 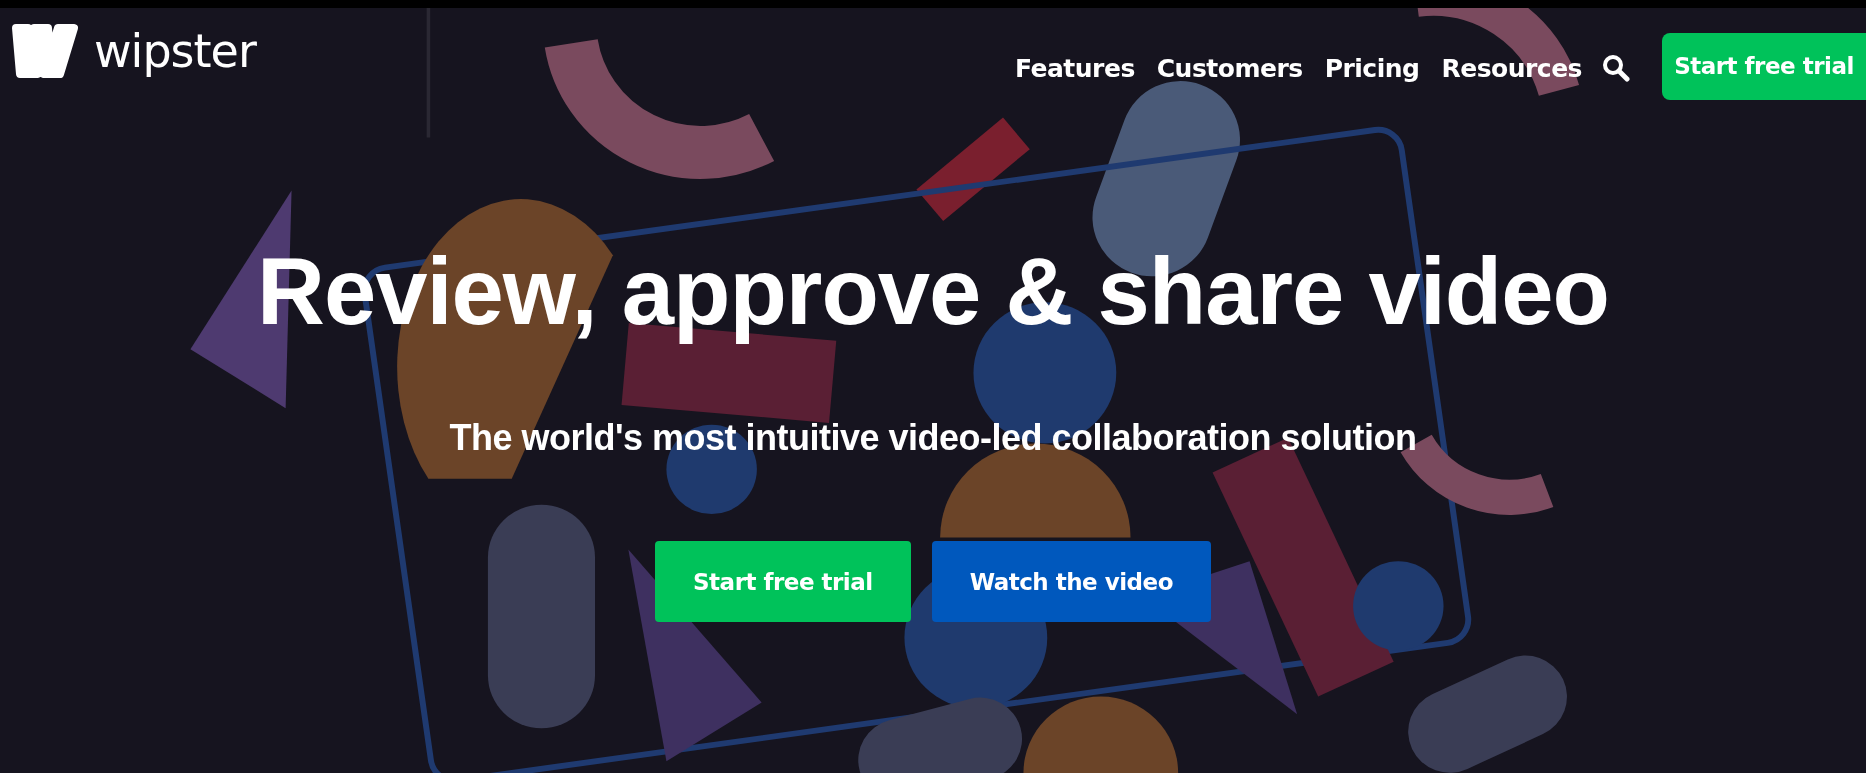 I want to click on nav-link: Features, so click(x=1074, y=69).